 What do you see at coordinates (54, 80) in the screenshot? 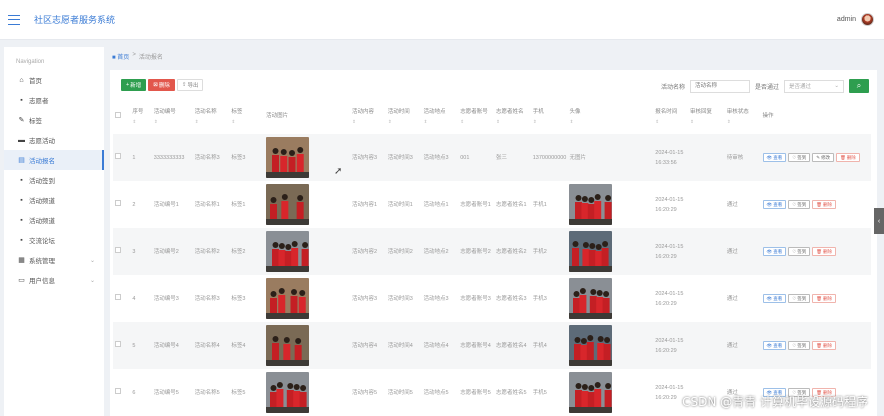
I see `sidebar-item: ⌂ 首页` at bounding box center [54, 80].